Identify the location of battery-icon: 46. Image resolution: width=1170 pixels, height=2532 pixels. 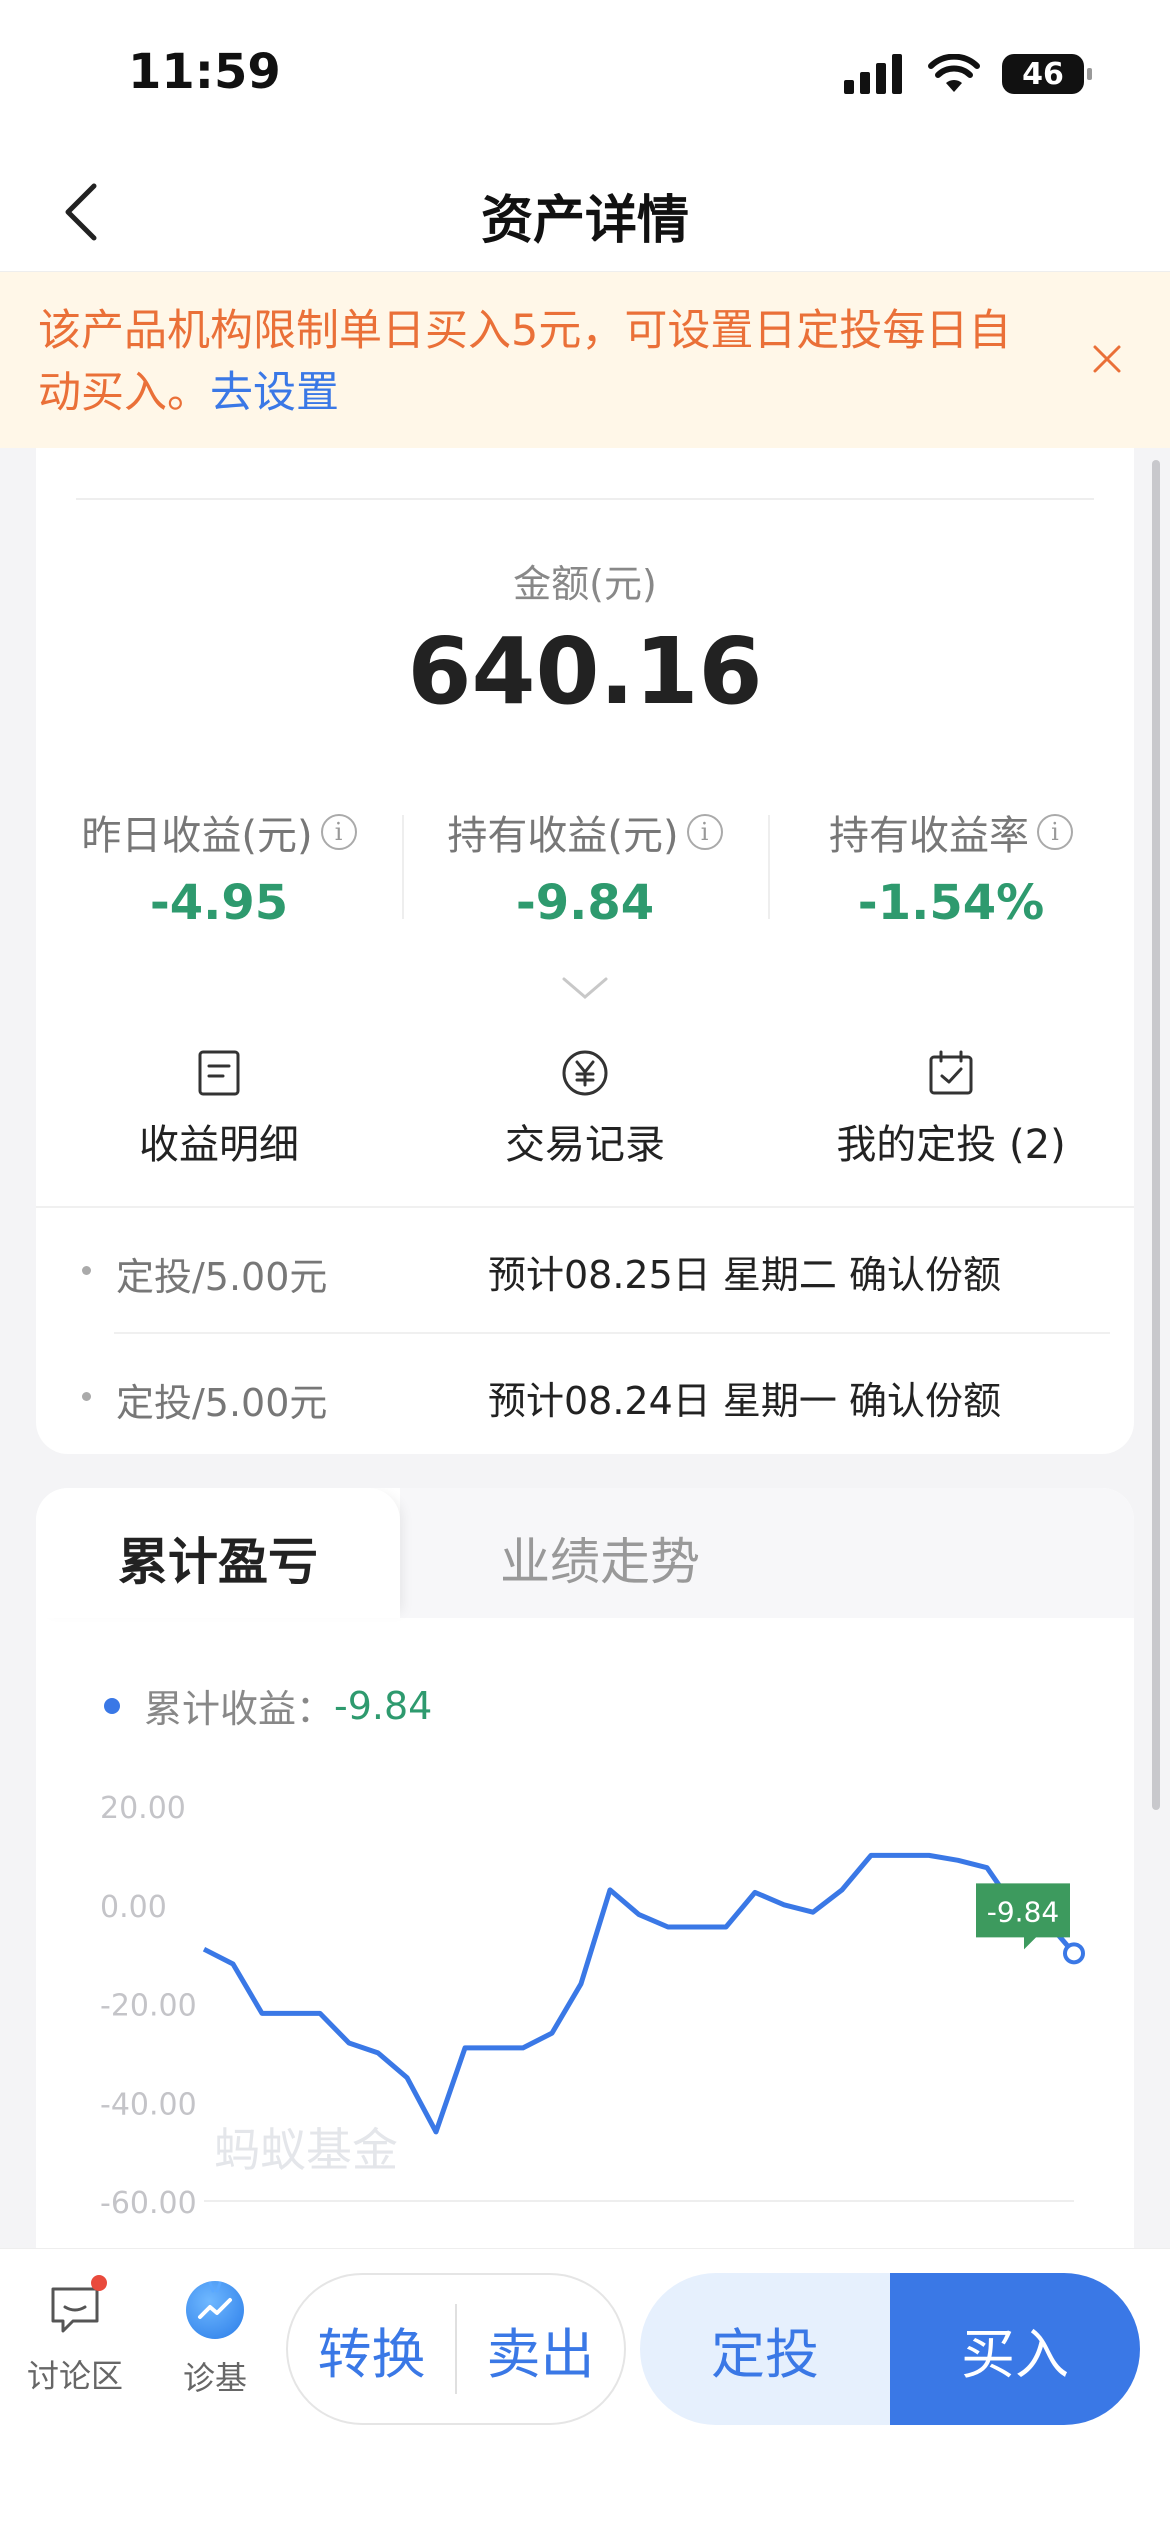
(1047, 74).